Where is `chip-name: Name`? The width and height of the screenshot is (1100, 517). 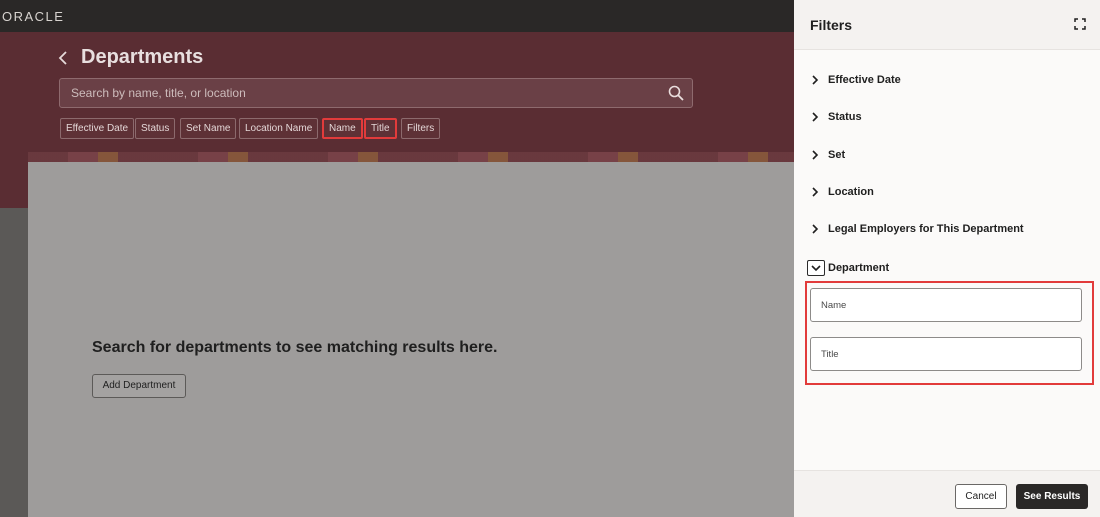 chip-name: Name is located at coordinates (342, 128).